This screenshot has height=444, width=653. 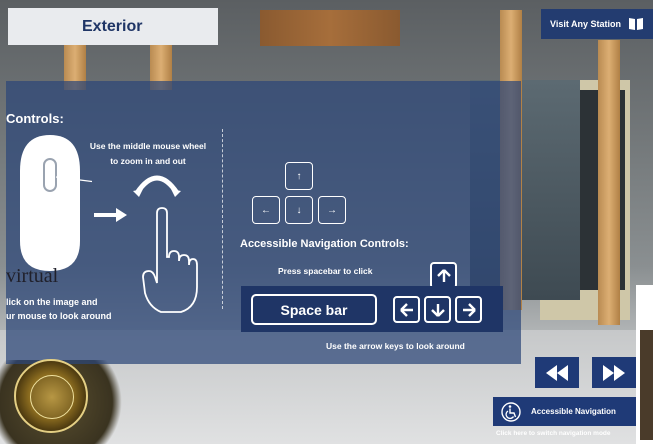 I want to click on key-down-large, so click(x=437, y=309).